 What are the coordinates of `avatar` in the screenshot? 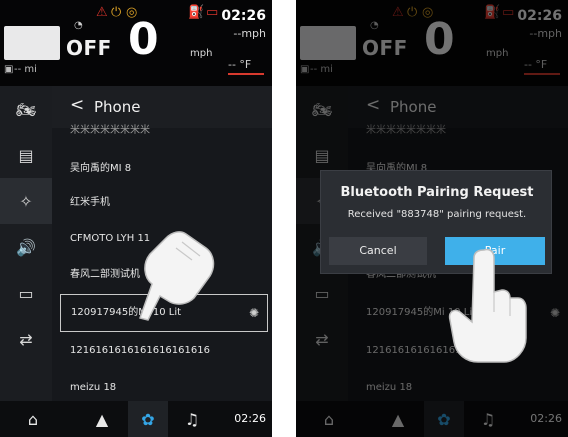 It's located at (32, 43).